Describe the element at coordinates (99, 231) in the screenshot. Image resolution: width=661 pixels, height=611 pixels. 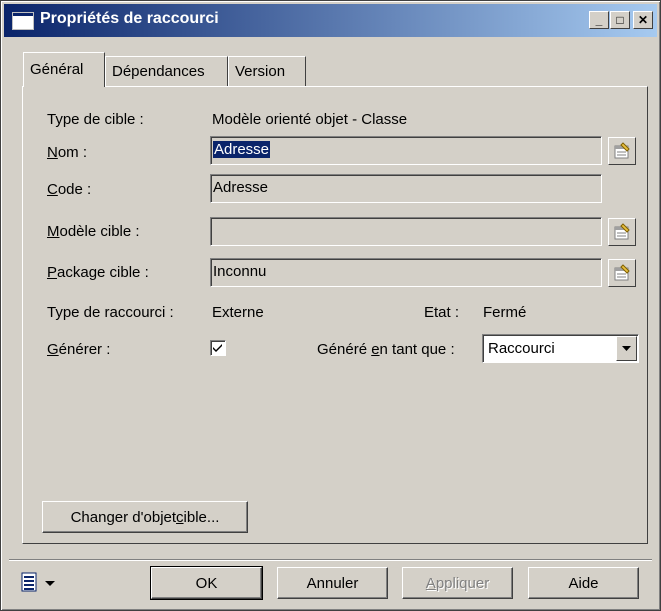
I see `target-model-label-text: odèle cible :` at that location.